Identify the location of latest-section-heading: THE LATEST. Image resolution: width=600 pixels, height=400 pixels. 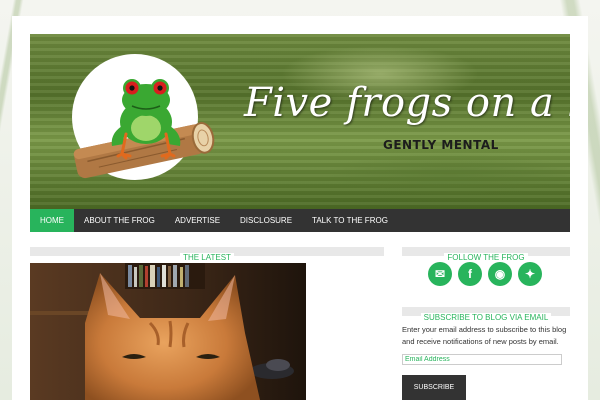
(207, 254).